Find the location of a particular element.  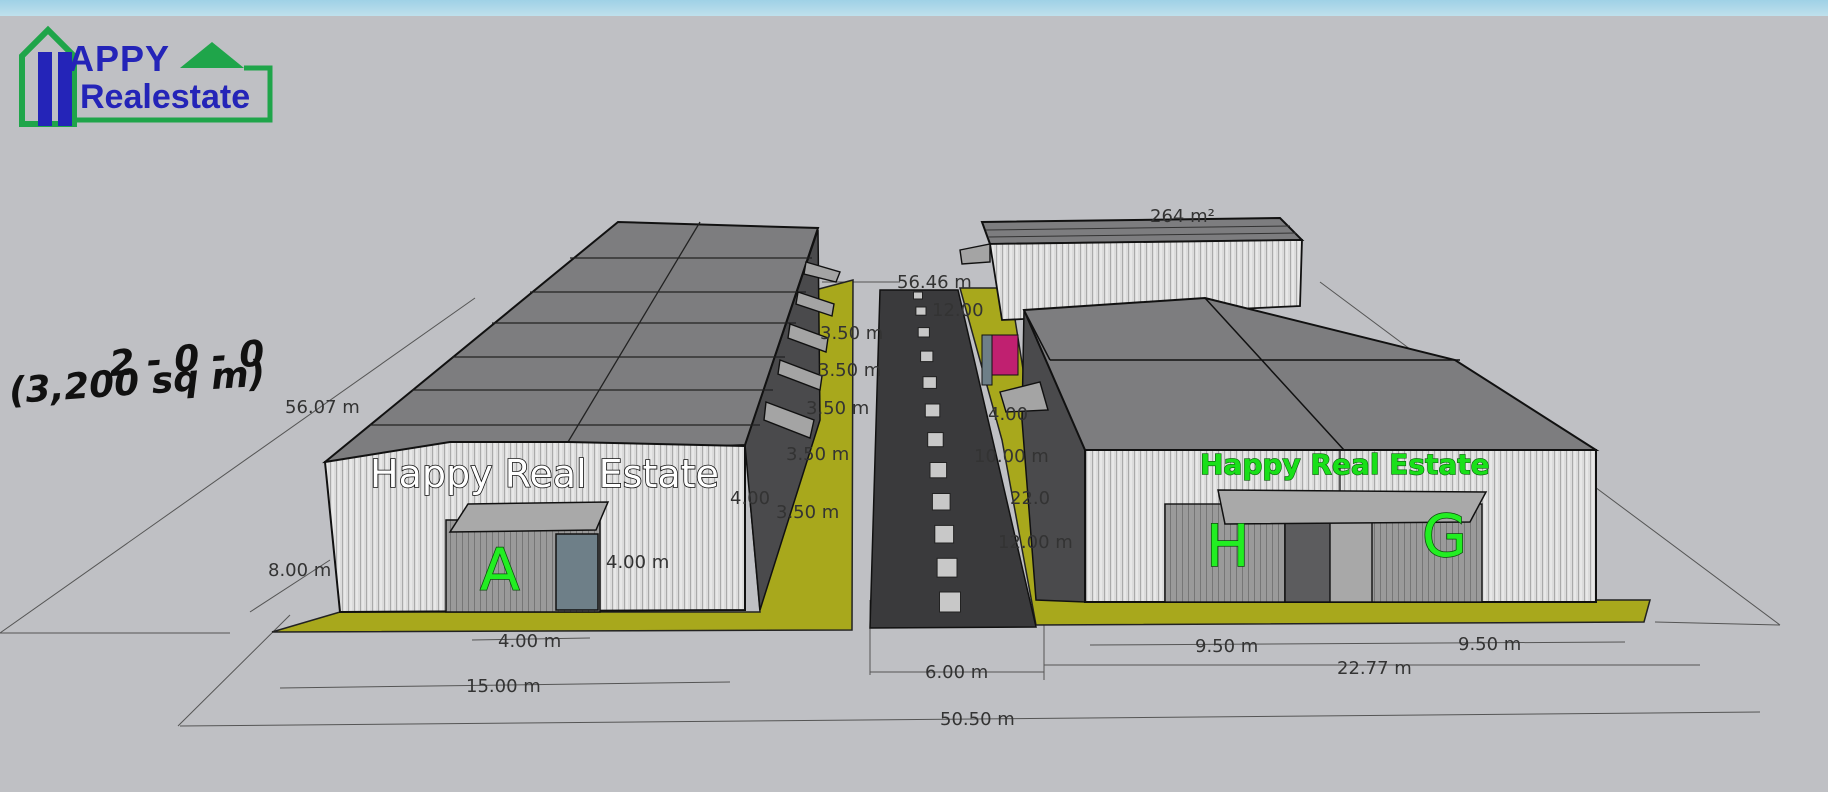

left-warehouse is located at coordinates (581, 417).